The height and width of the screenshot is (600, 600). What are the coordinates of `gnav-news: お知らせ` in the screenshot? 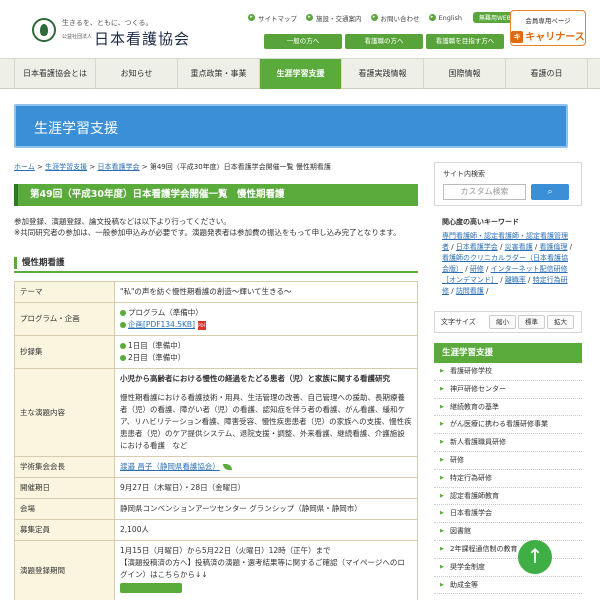 It's located at (137, 74).